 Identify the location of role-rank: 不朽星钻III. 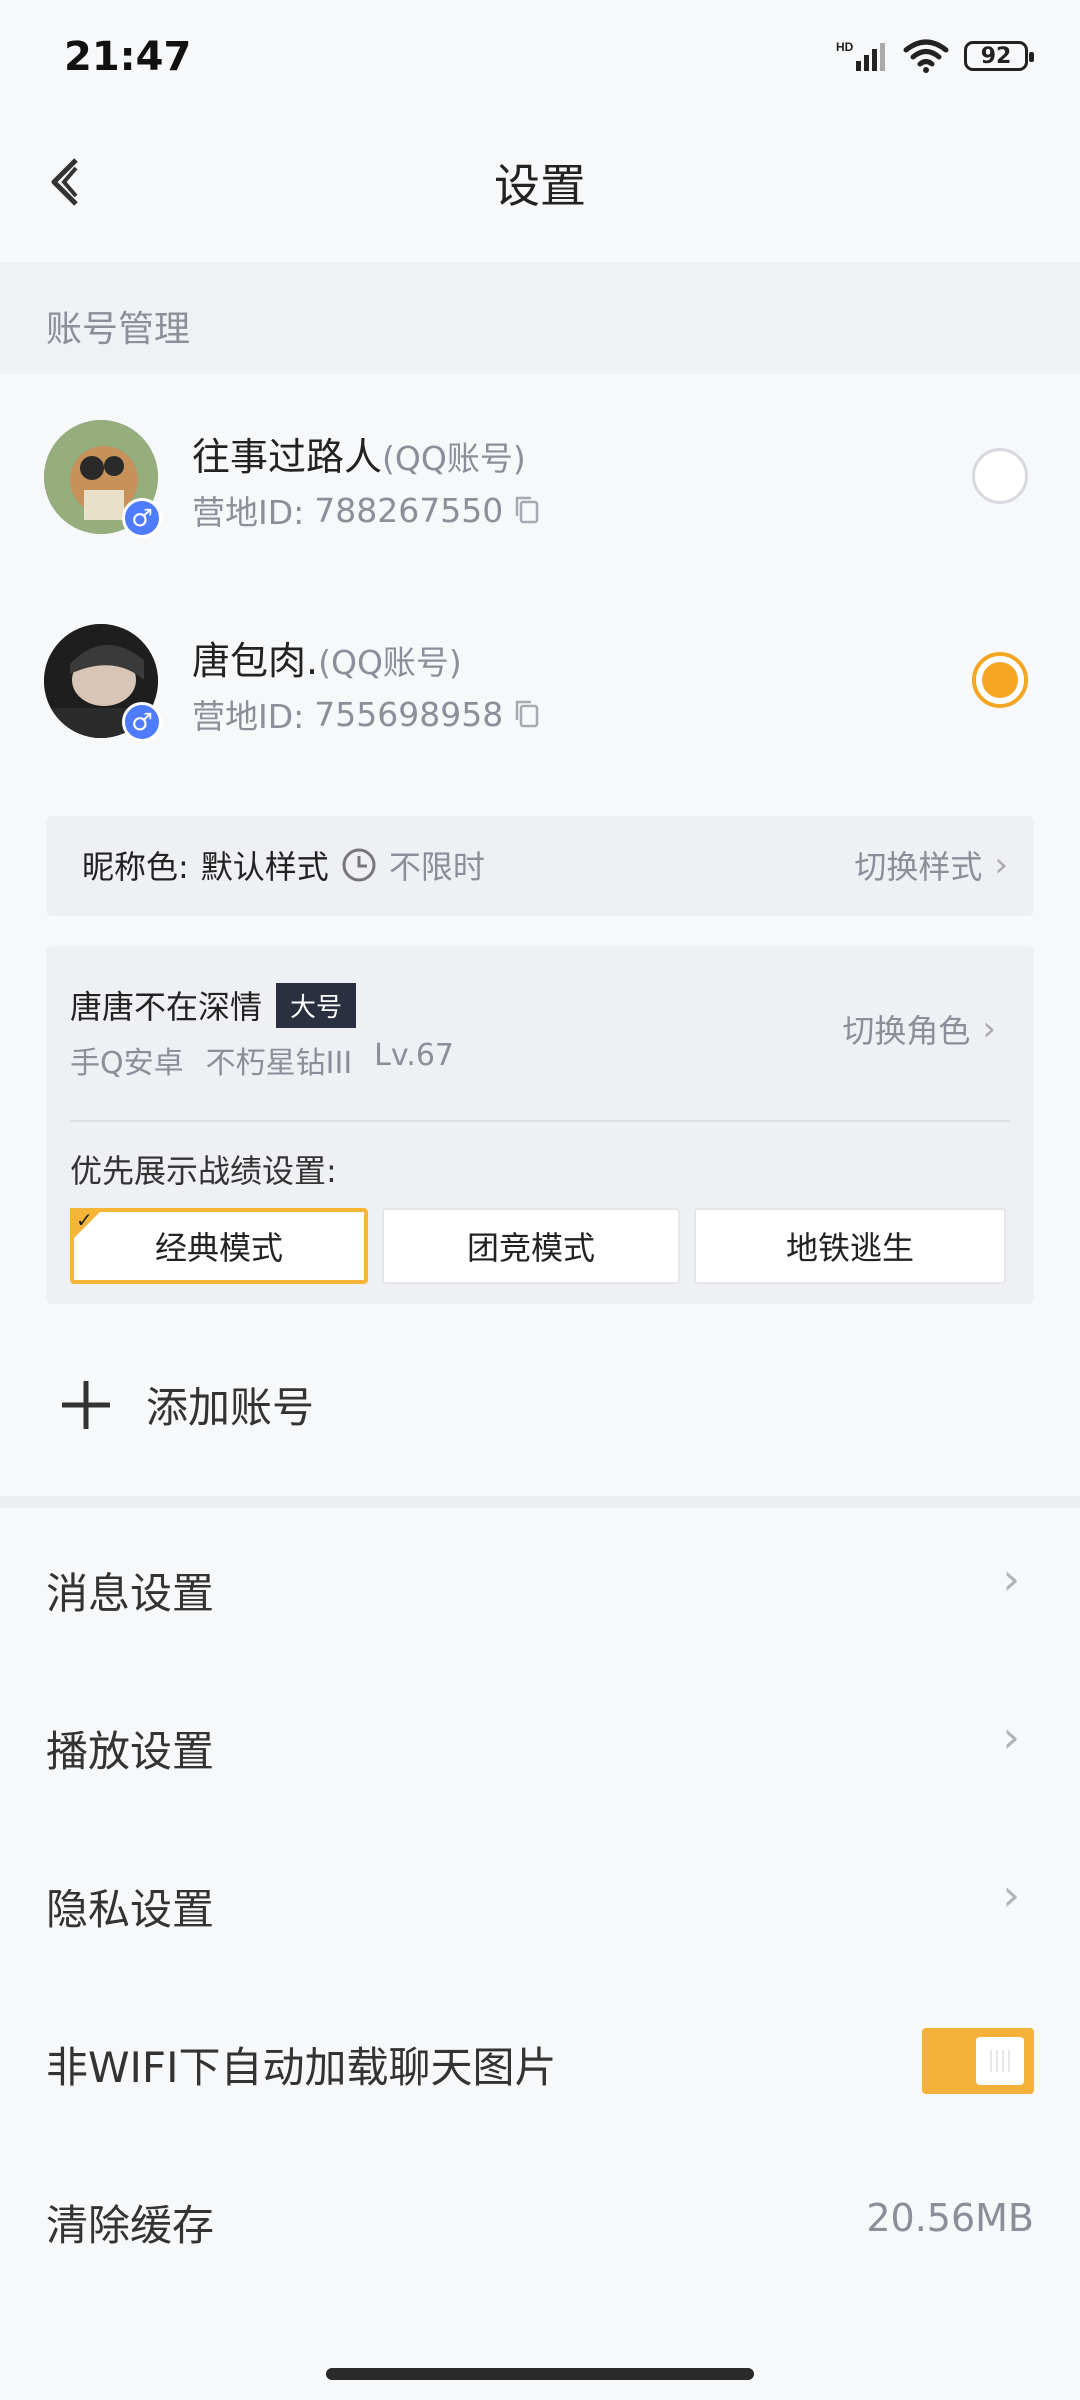
(279, 1063).